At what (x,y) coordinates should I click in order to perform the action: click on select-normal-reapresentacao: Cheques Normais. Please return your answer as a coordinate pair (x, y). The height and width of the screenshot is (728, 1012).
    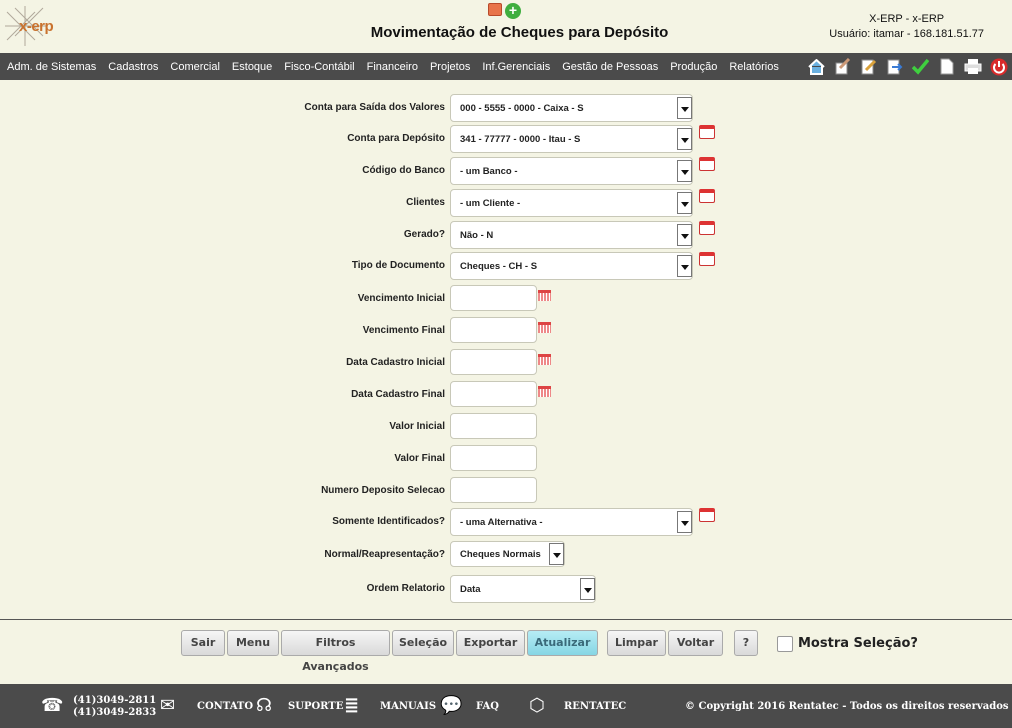
    Looking at the image, I should click on (507, 554).